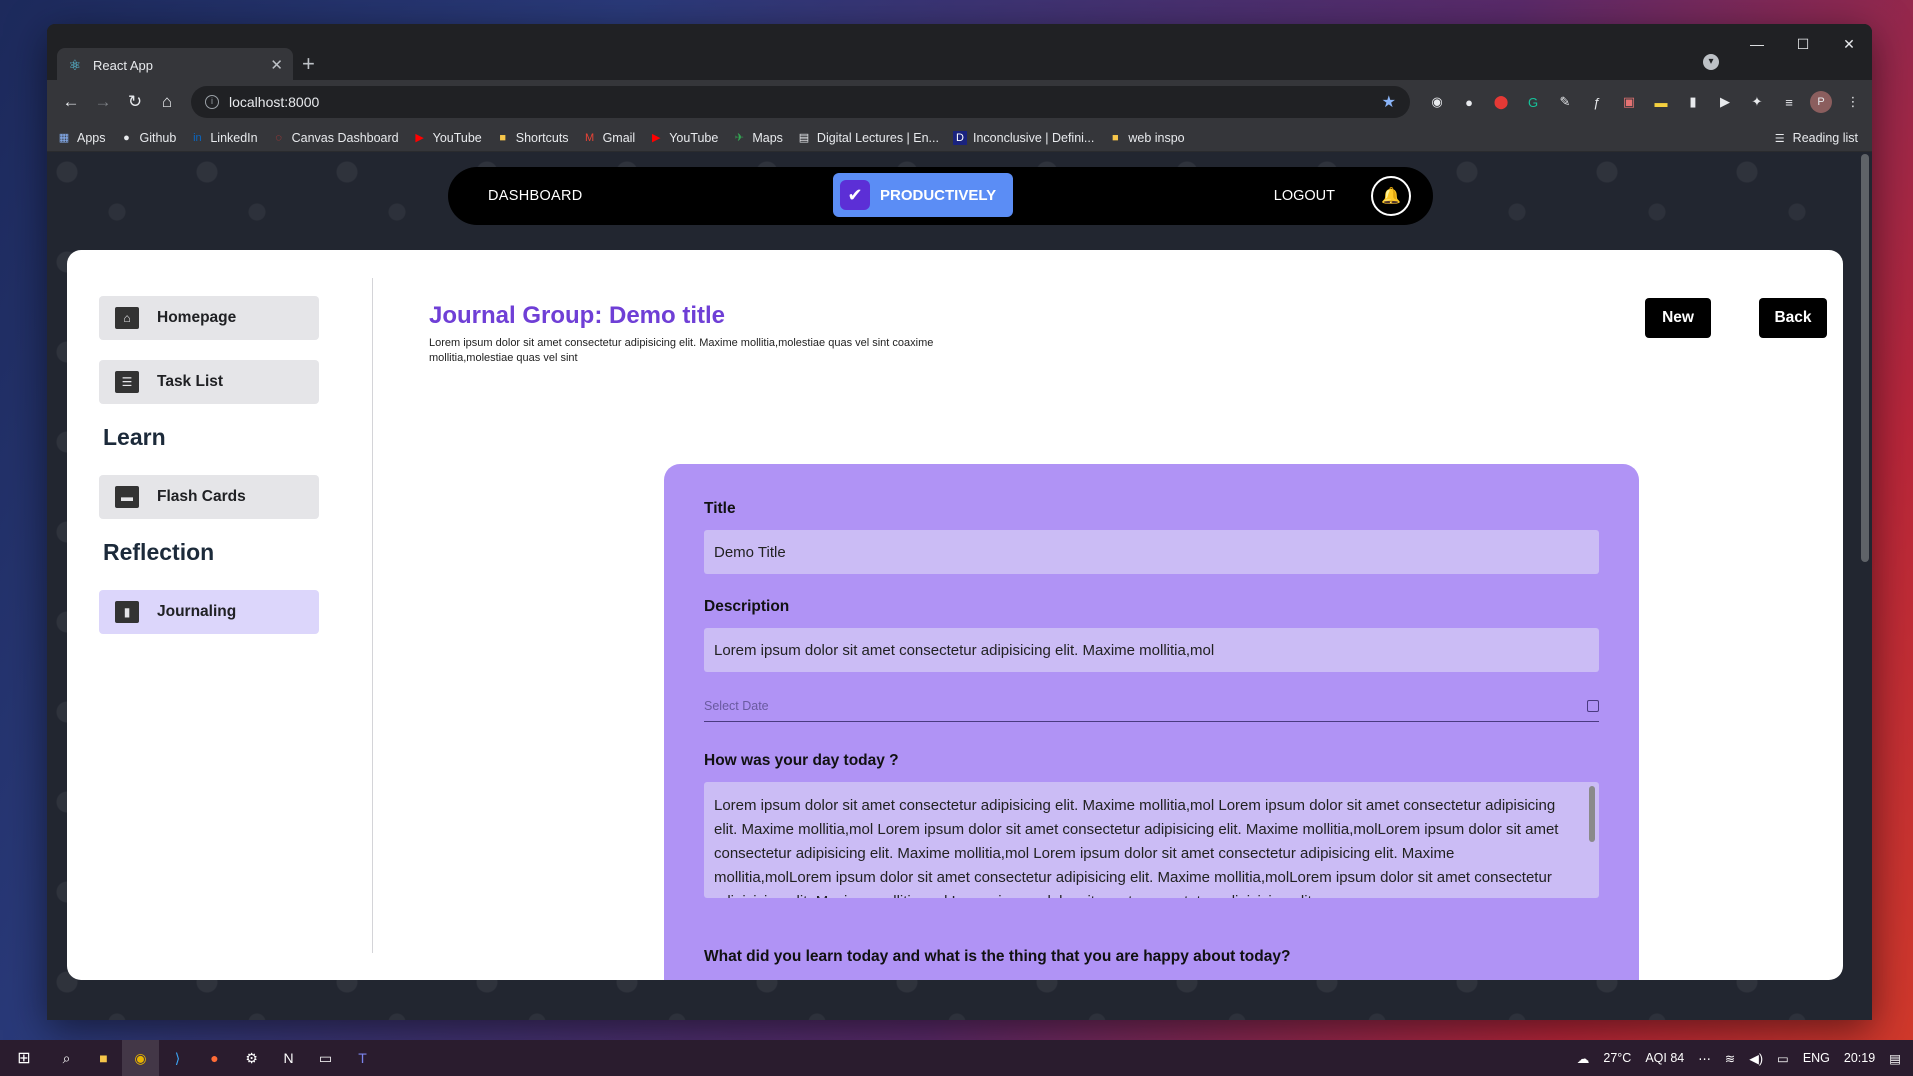  I want to click on vscode-icon: ⟩, so click(177, 1058).